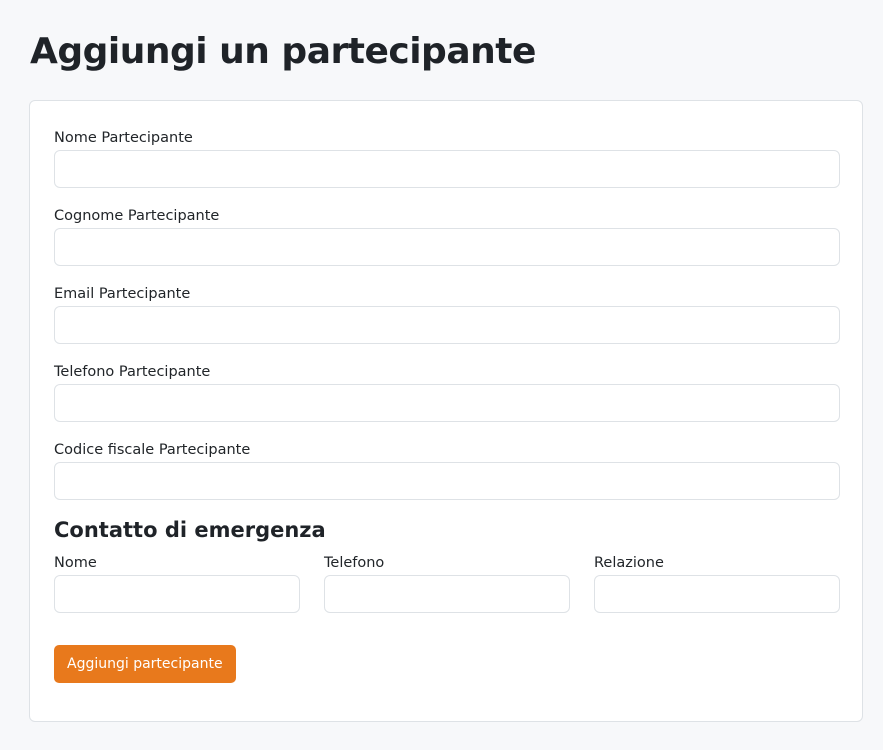  Describe the element at coordinates (152, 450) in the screenshot. I see `tax-code-label: Codice fiscale Partecipante` at that location.